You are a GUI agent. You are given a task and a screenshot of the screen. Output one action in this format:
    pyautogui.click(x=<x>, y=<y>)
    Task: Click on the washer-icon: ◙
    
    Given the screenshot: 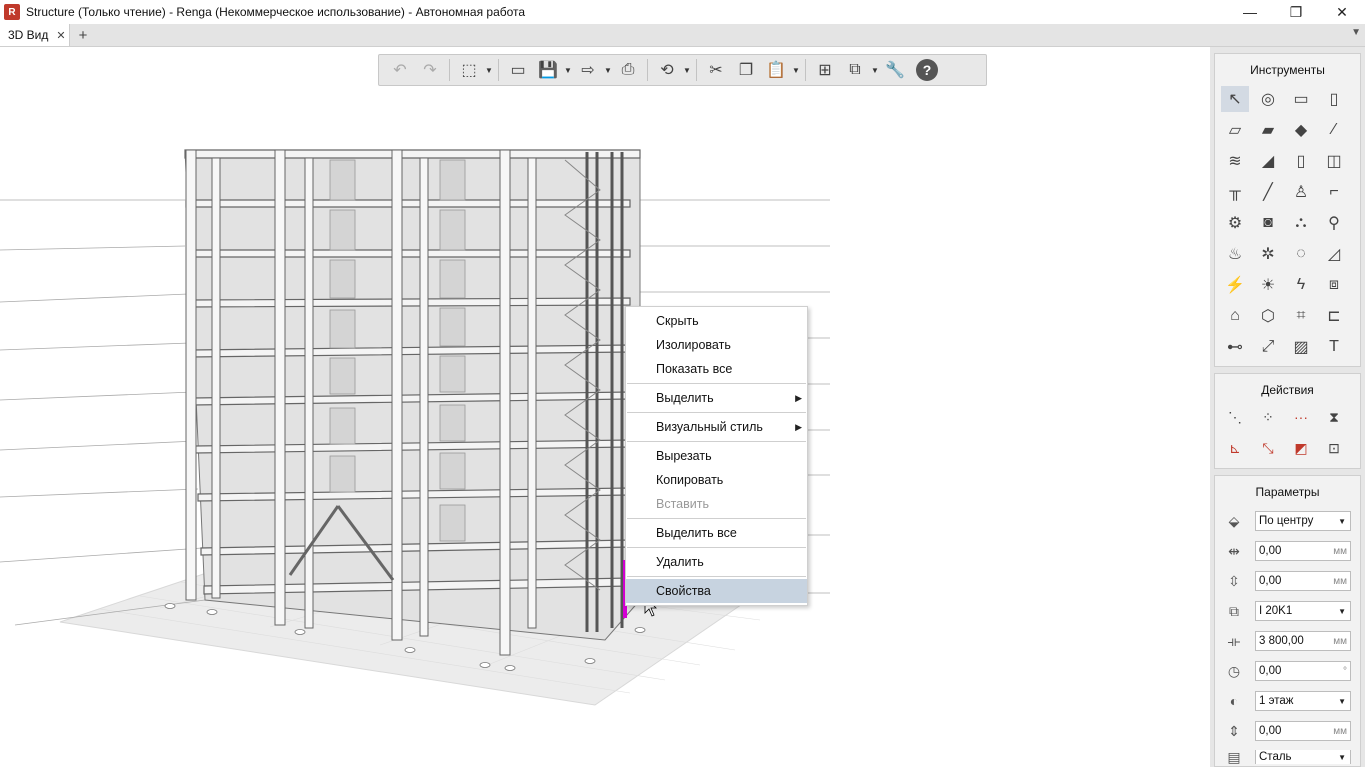 What is the action you would take?
    pyautogui.click(x=1268, y=223)
    